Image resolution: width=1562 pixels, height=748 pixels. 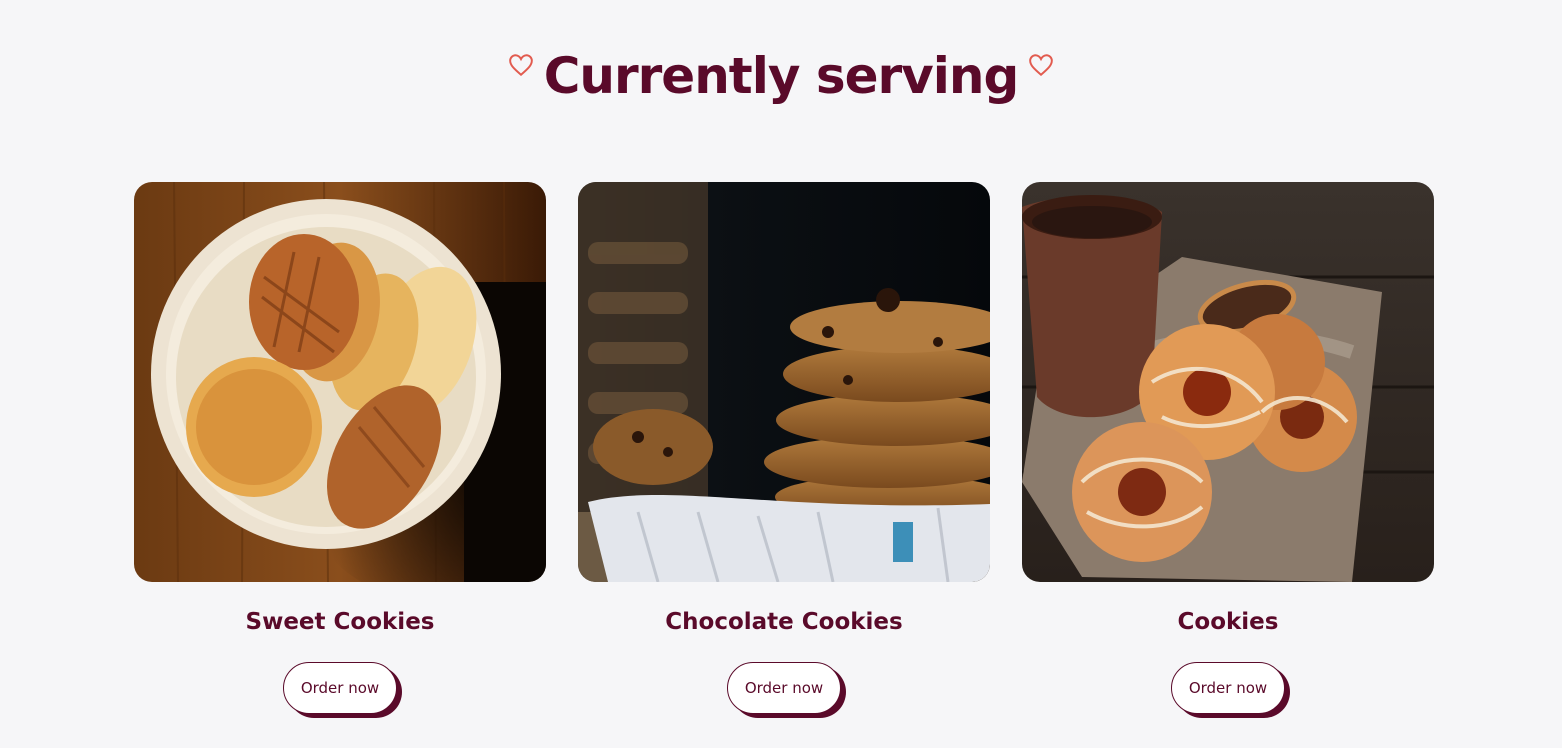 I want to click on section-heading: Currently serving, so click(x=781, y=76).